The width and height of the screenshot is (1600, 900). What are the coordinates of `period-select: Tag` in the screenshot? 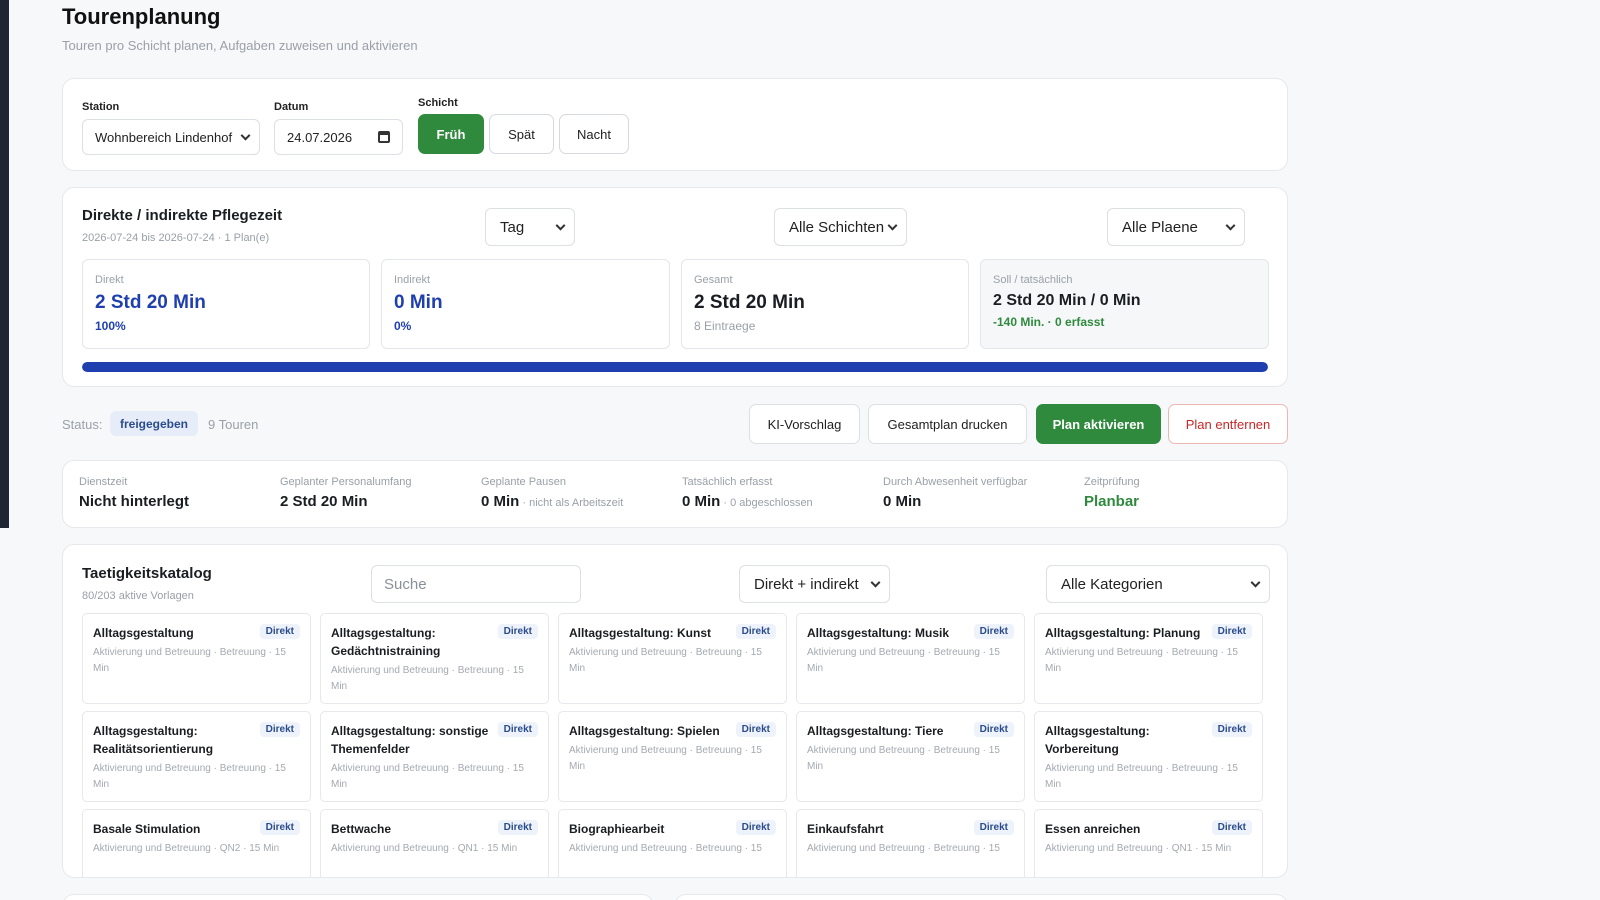 It's located at (530, 227).